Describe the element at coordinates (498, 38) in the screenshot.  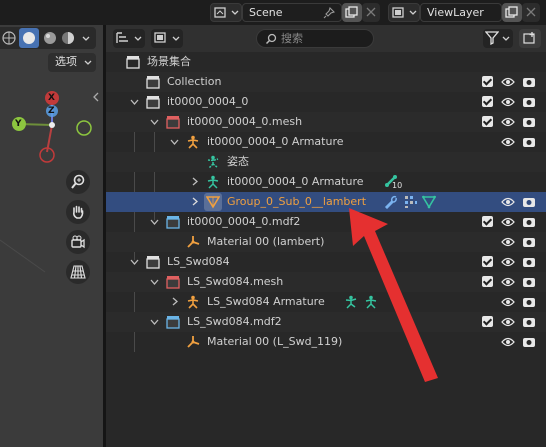
I see `filter-dropdown` at that location.